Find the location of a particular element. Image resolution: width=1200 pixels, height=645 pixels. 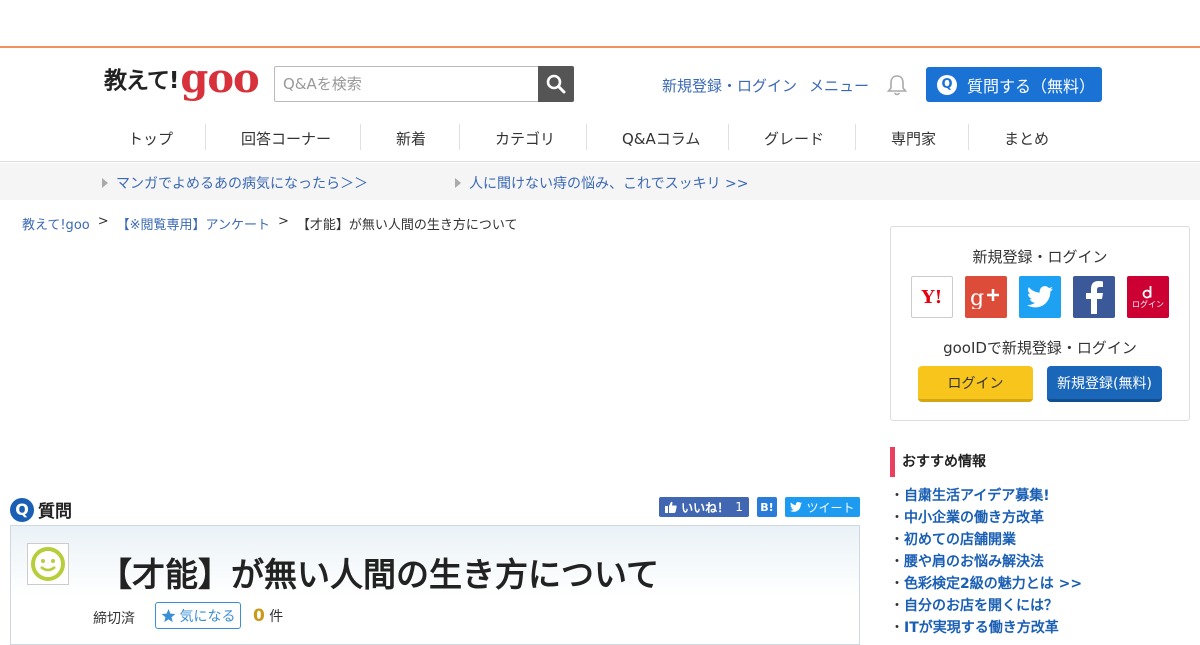

nav-category: カテゴリ is located at coordinates (525, 138).